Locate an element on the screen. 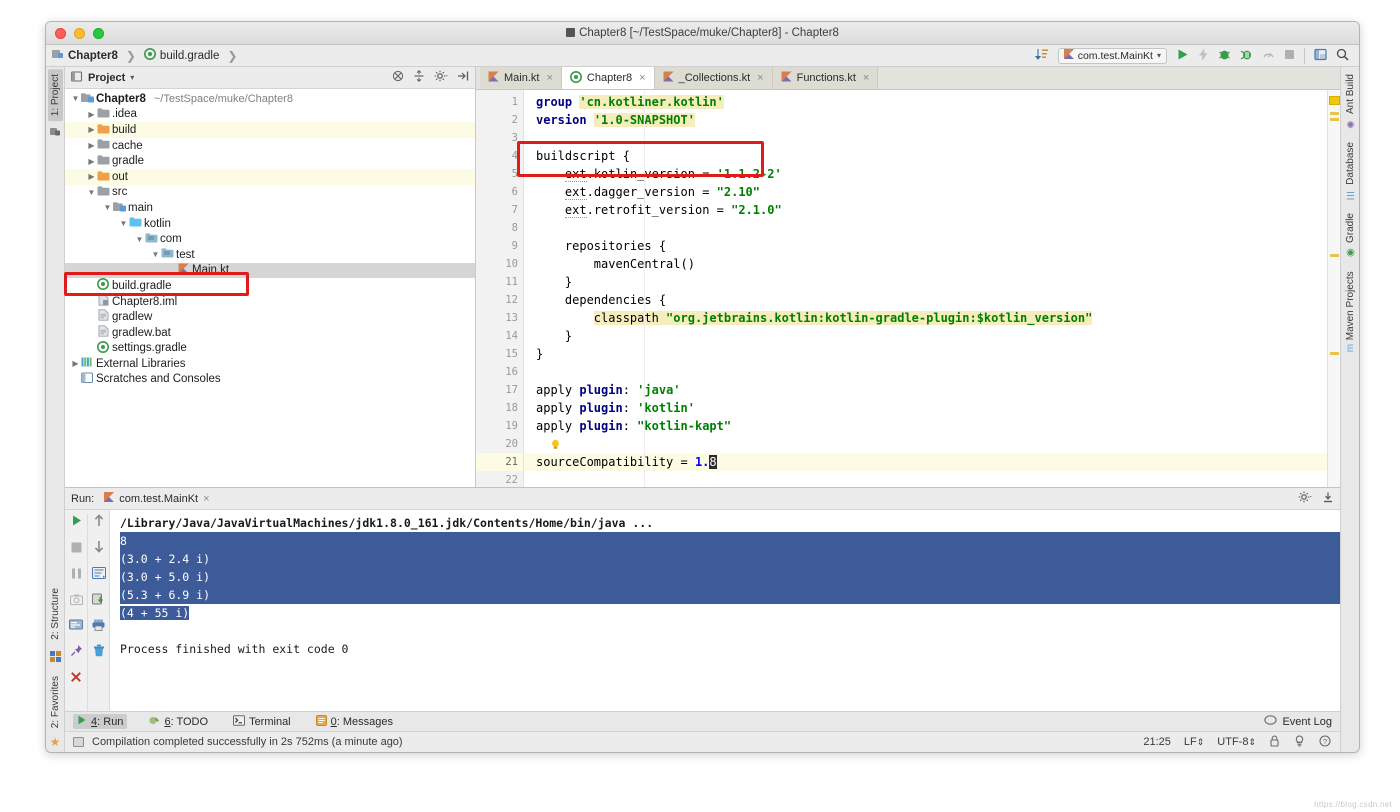 Image resolution: width=1400 pixels, height=812 pixels. lightbulb-icon is located at coordinates (555, 443).